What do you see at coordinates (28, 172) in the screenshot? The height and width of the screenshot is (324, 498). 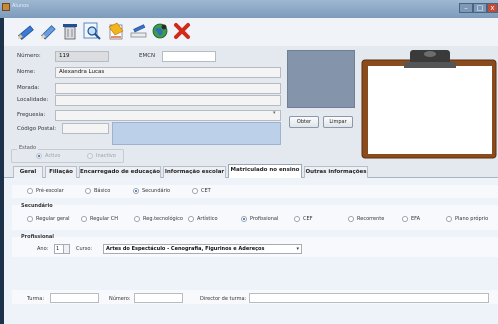 I see `tab-geral: Geral` at bounding box center [28, 172].